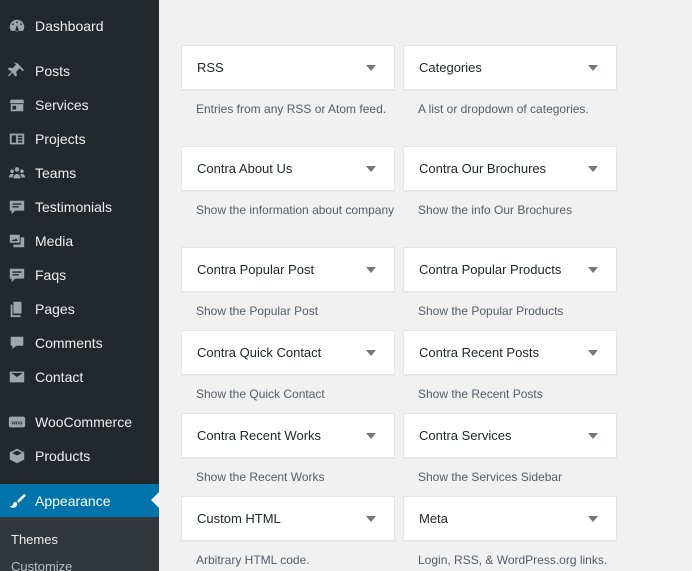 The height and width of the screenshot is (571, 692). What do you see at coordinates (17, 241) in the screenshot?
I see `media-icon` at bounding box center [17, 241].